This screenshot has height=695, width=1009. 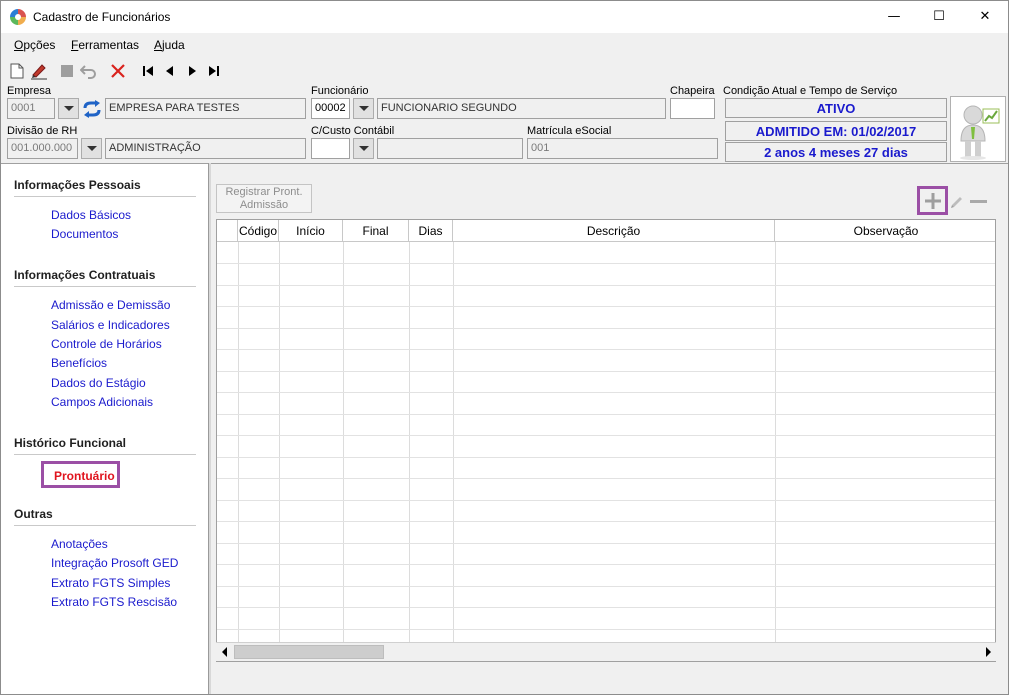 What do you see at coordinates (106, 344) in the screenshot?
I see `sidebar-item-controle-horarios: Controle de Horários` at bounding box center [106, 344].